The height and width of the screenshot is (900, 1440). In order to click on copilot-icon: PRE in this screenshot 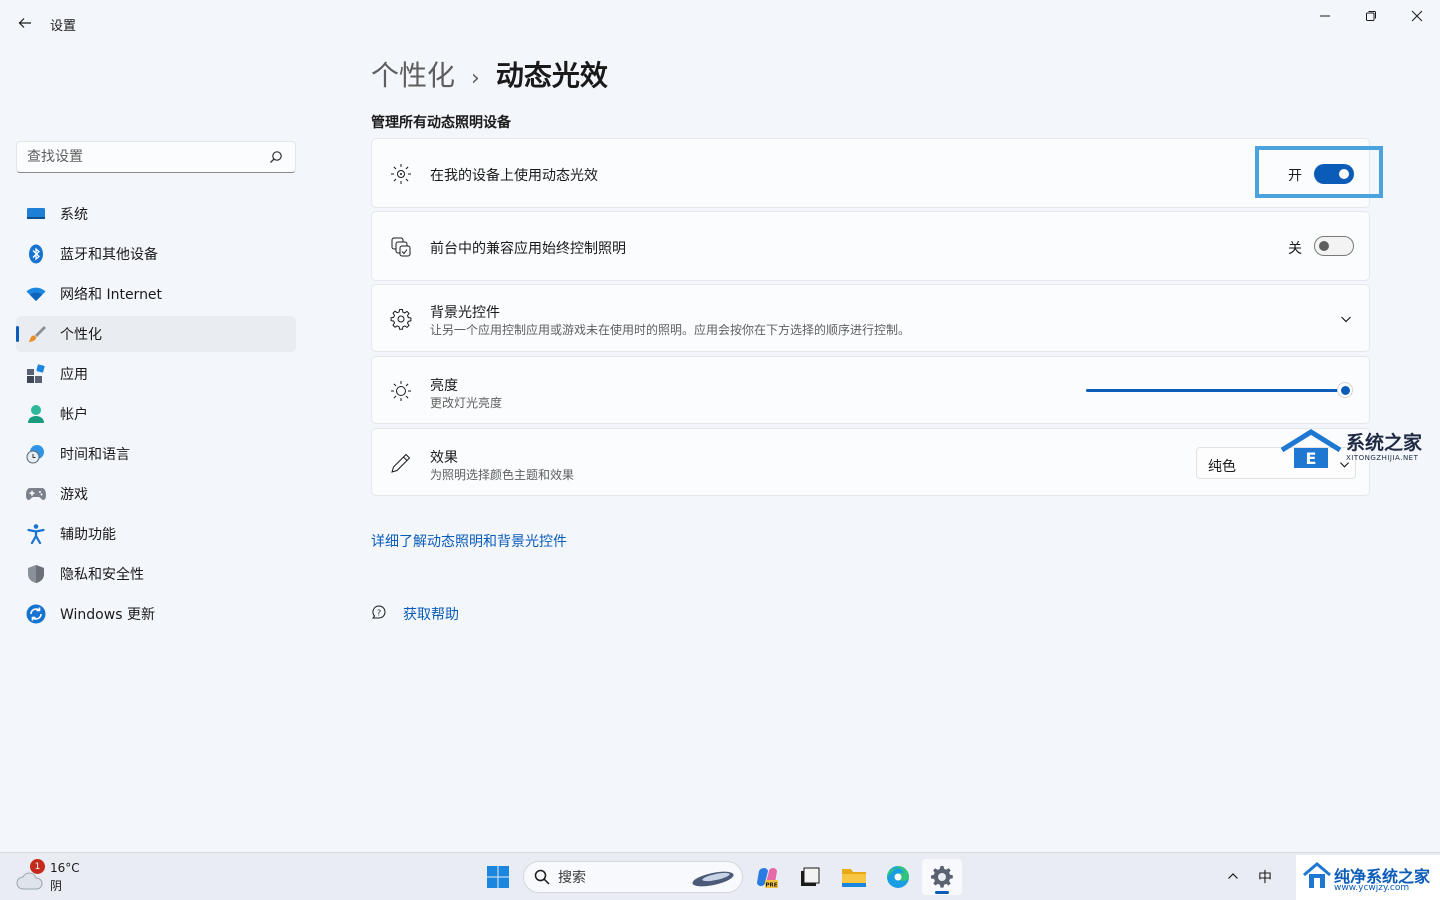, I will do `click(767, 878)`.